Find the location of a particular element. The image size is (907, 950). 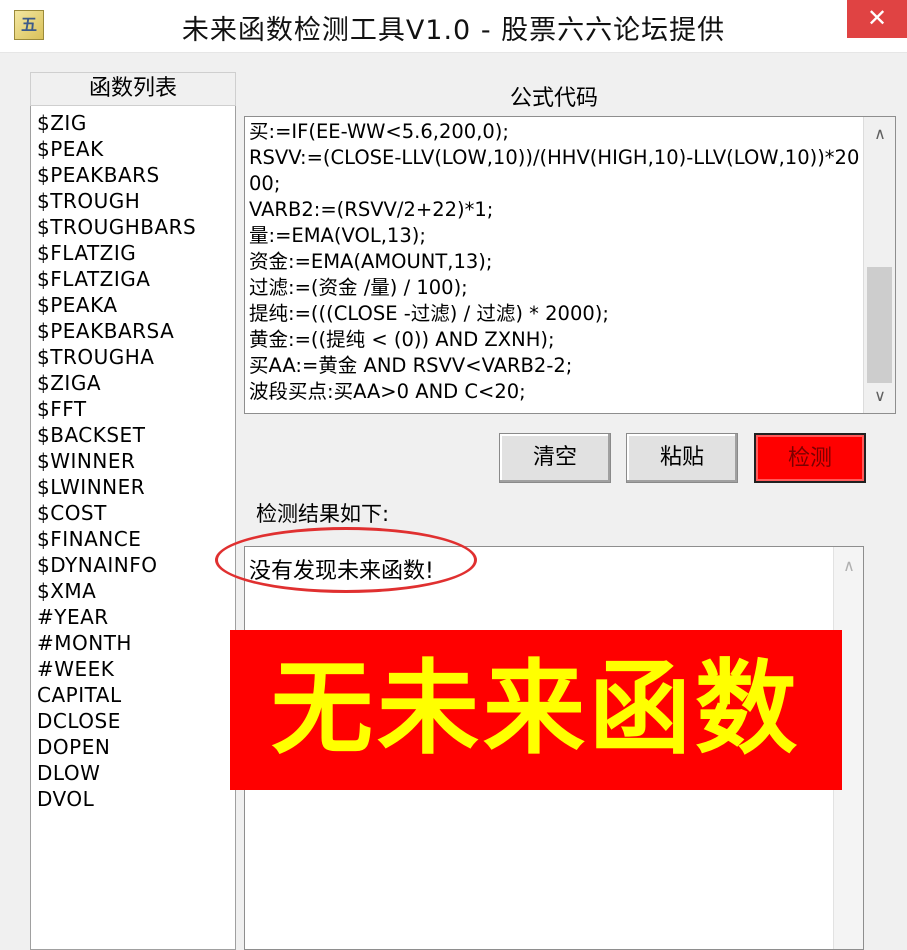

function-list-item: $DYNAINFO is located at coordinates (136, 565).